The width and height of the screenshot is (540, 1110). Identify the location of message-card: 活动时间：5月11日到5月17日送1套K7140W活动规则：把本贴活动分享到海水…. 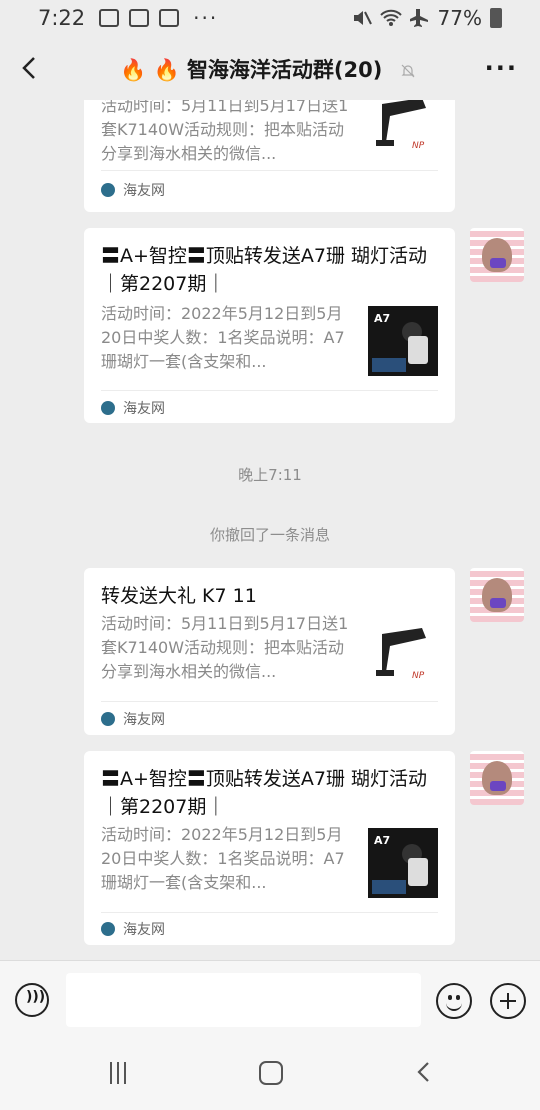
(269, 156).